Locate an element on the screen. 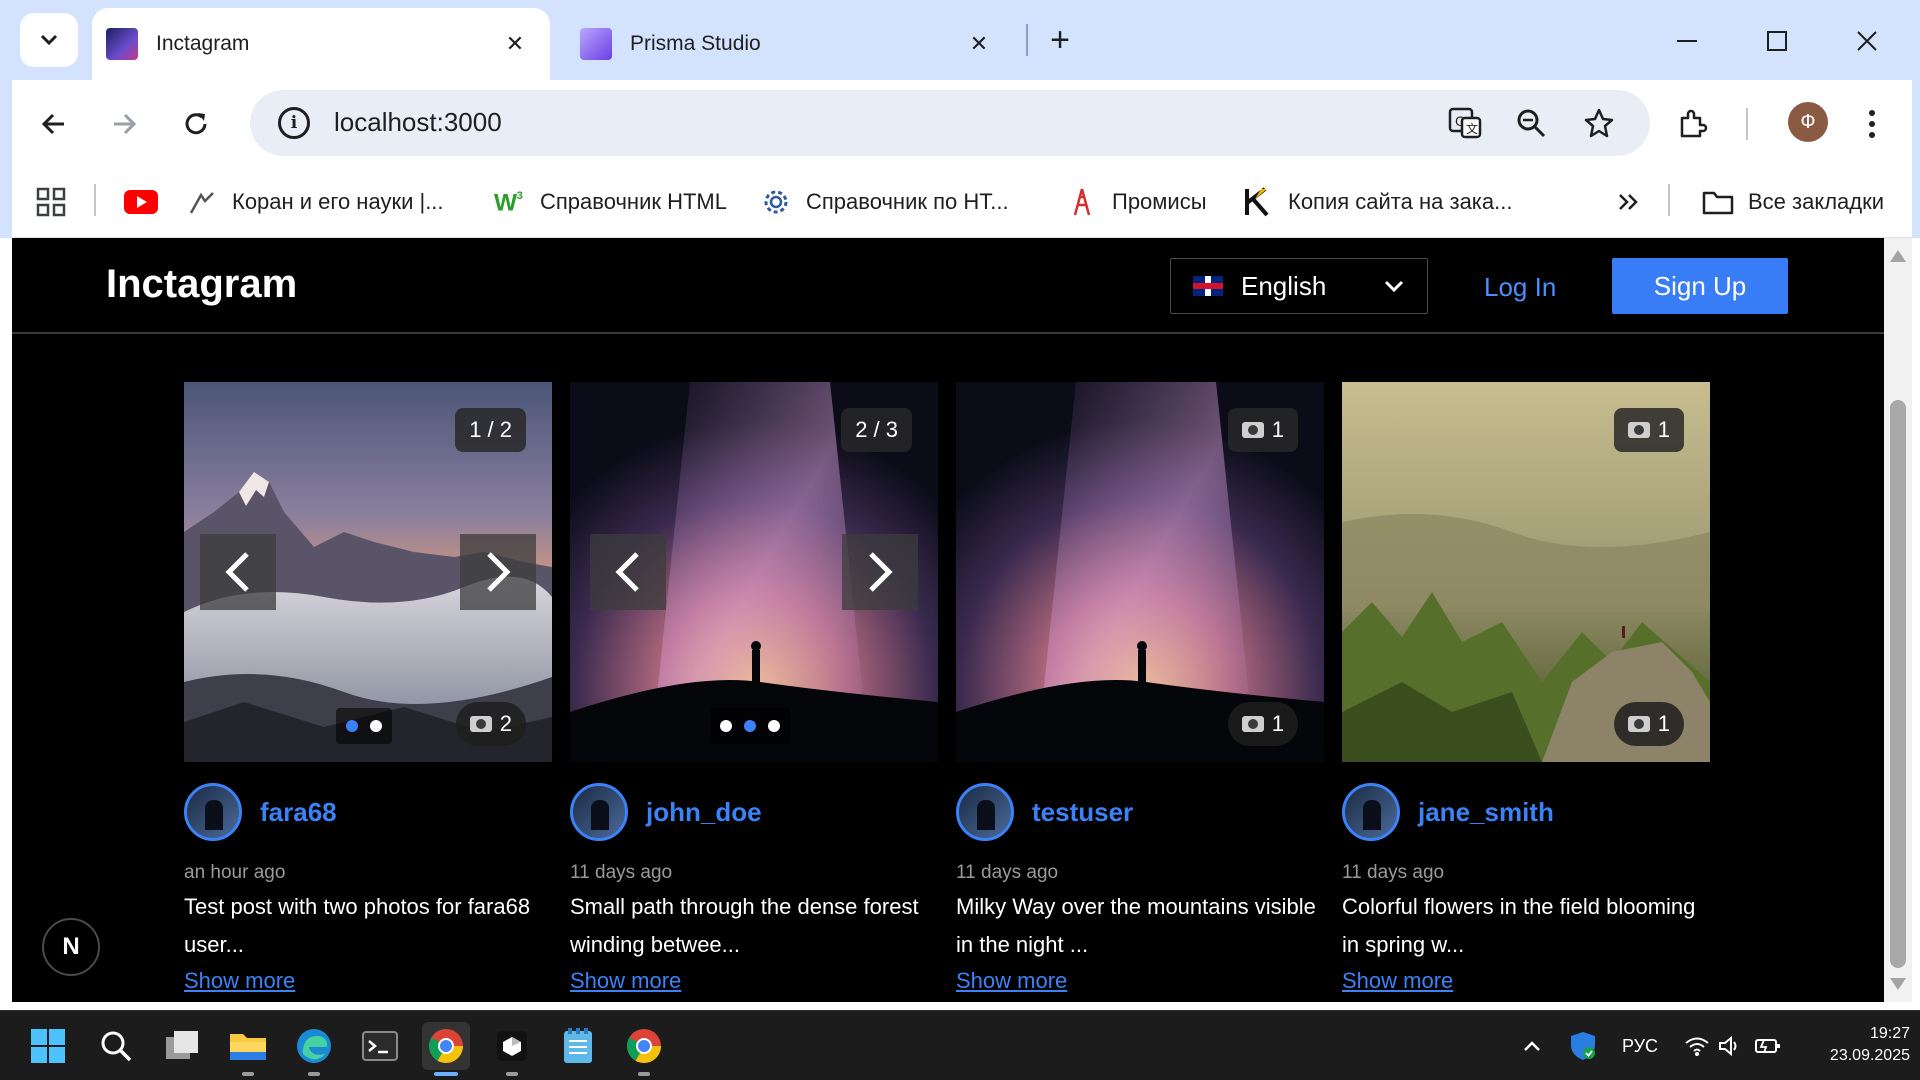  signup-button: Sign Up is located at coordinates (1700, 286).